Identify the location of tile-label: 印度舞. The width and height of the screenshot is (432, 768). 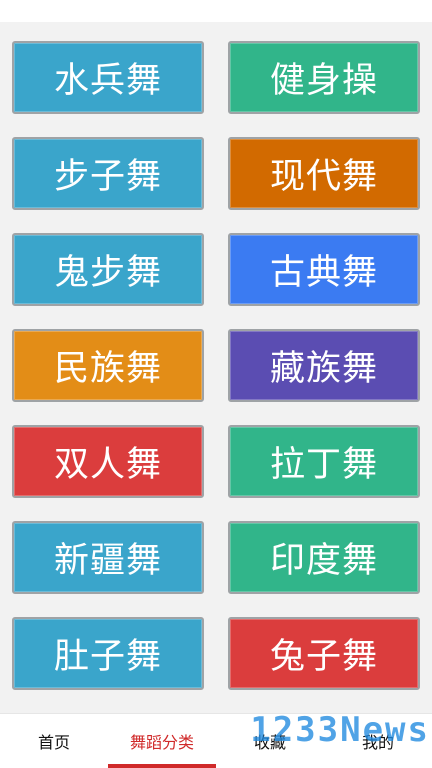
(323, 561).